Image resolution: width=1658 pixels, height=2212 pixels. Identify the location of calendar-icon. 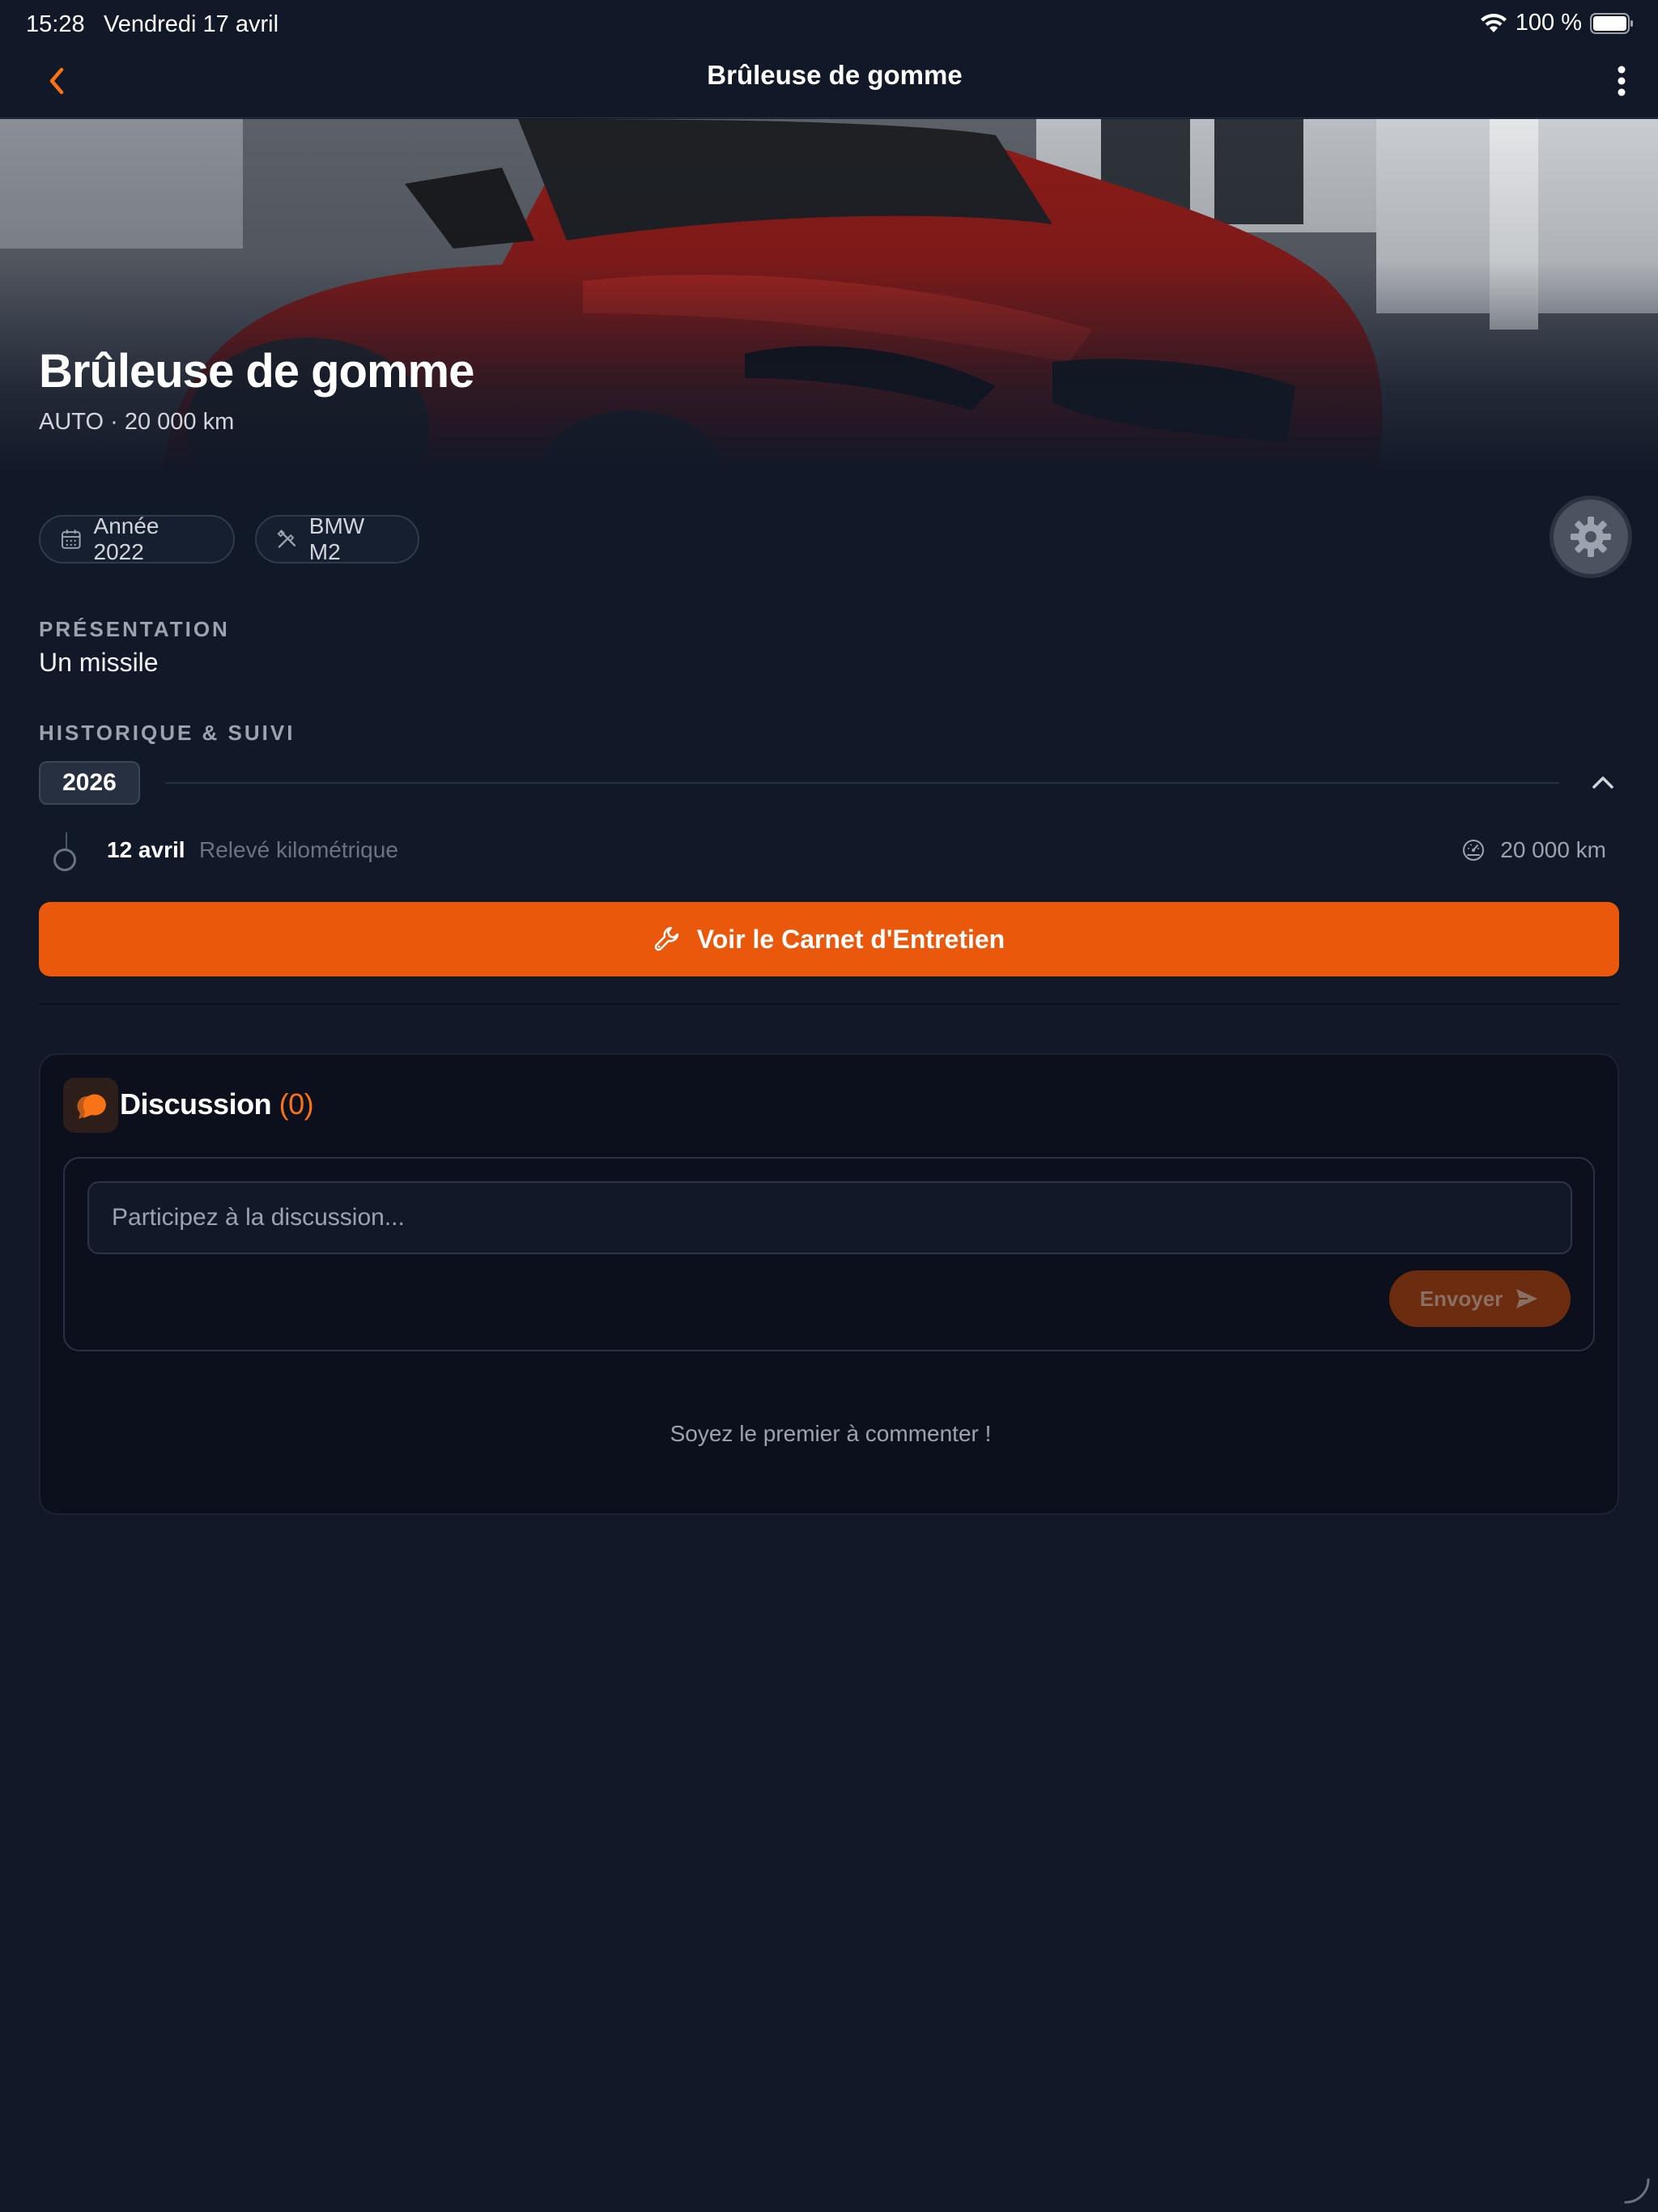
(71, 539).